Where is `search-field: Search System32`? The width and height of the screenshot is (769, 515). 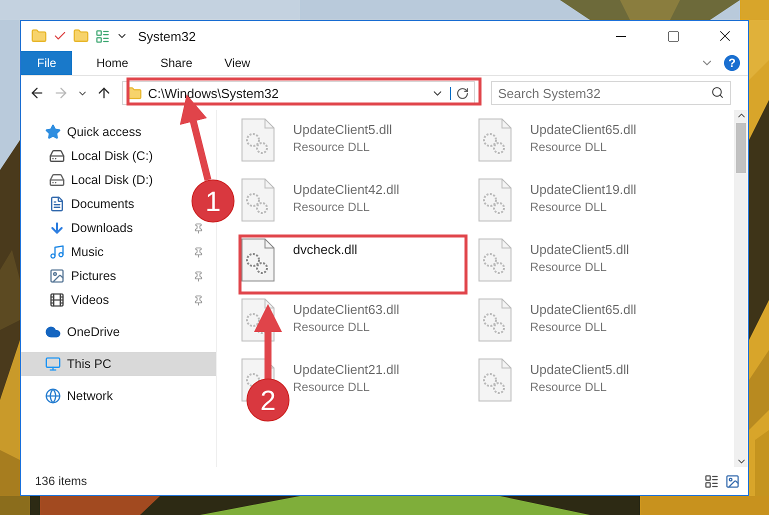 search-field: Search System32 is located at coordinates (611, 93).